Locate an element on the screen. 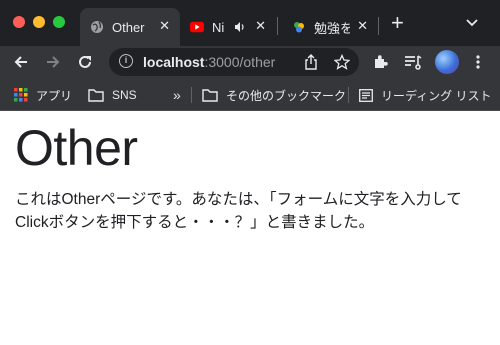  reading-list-button: リーディング リスト is located at coordinates (425, 95).